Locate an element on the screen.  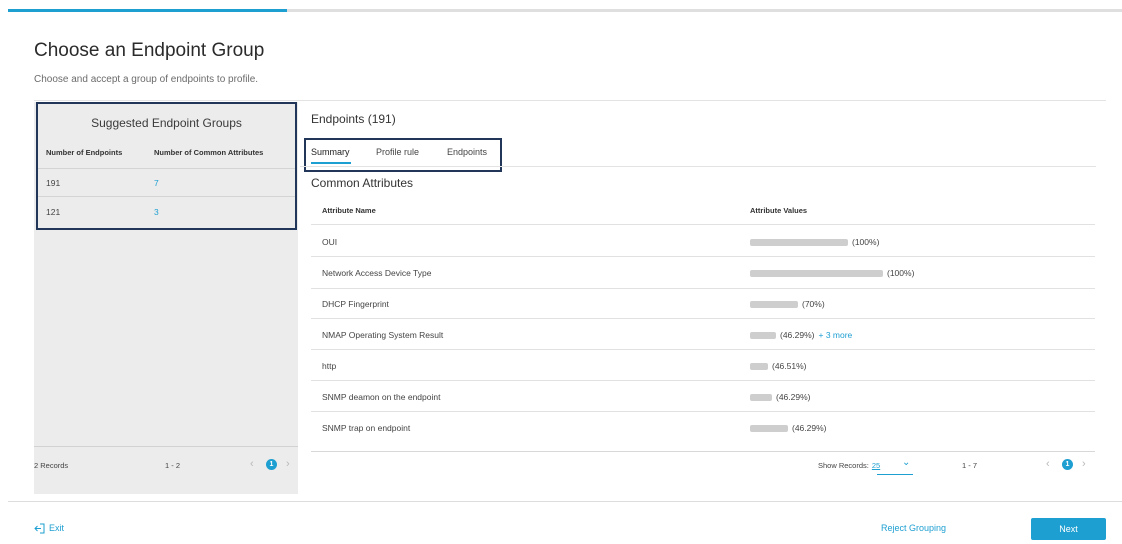
show-records-value: 25 is located at coordinates (876, 465).